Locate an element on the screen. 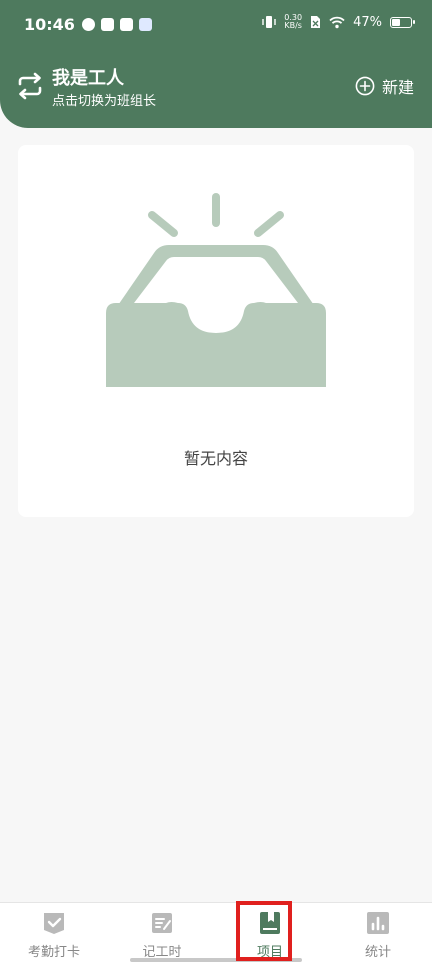 The image size is (432, 964). plus-circle-icon is located at coordinates (365, 86).